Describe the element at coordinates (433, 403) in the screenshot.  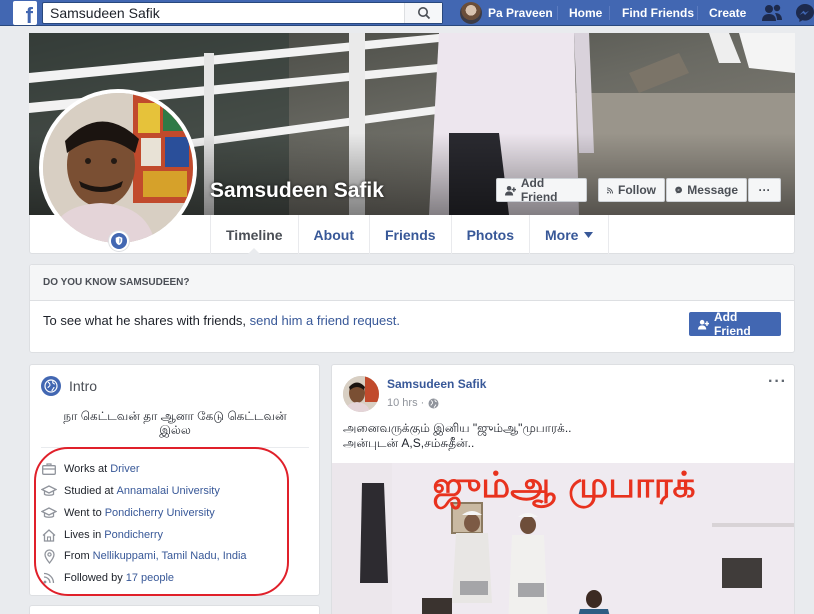
I see `globe-privacy-icon` at that location.